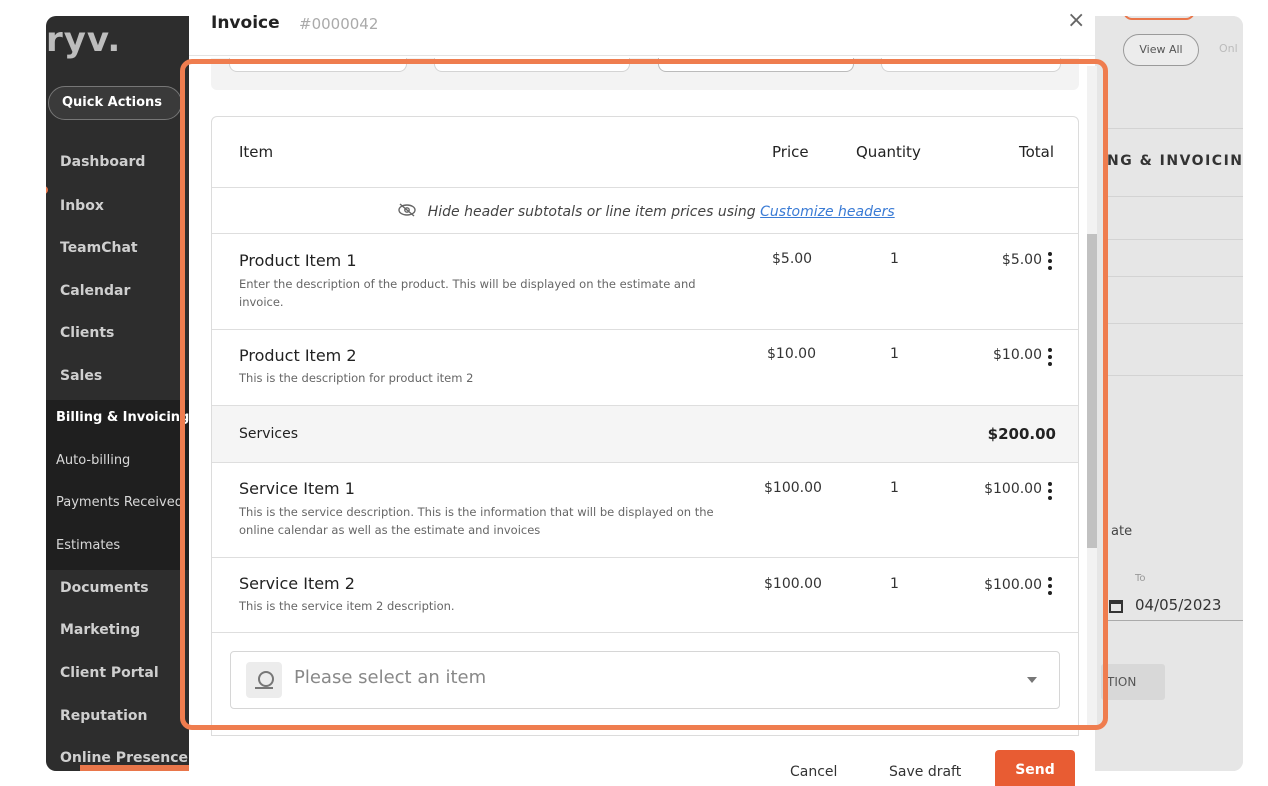 Image resolution: width=1268 pixels, height=786 pixels. Describe the element at coordinates (297, 583) in the screenshot. I see `item-name: Service Item 2` at that location.